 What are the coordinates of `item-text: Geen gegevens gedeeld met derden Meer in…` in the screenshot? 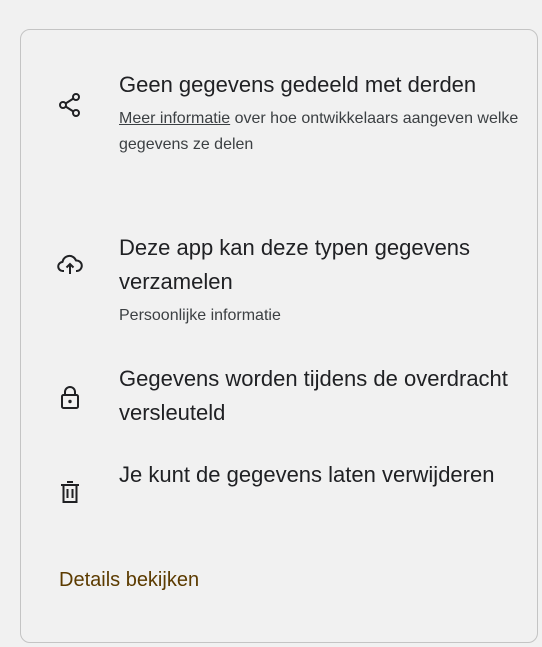 It's located at (319, 113).